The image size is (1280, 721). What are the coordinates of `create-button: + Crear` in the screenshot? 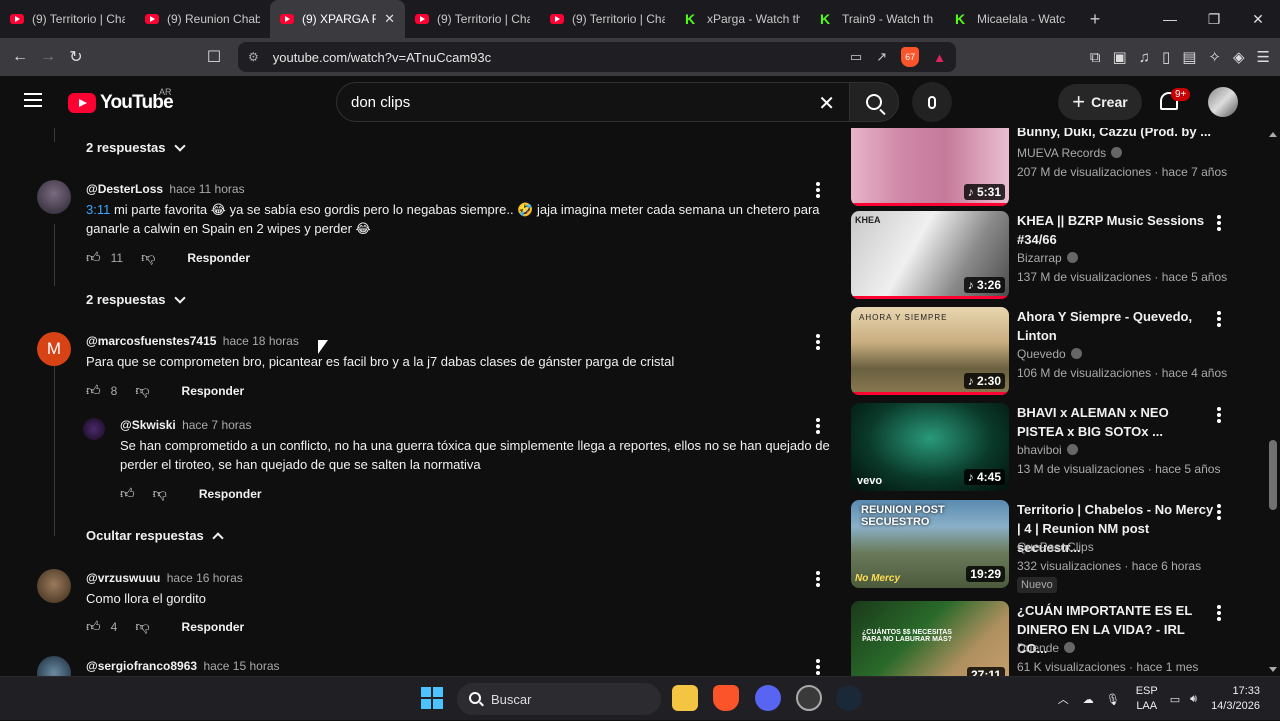 It's located at (1100, 102).